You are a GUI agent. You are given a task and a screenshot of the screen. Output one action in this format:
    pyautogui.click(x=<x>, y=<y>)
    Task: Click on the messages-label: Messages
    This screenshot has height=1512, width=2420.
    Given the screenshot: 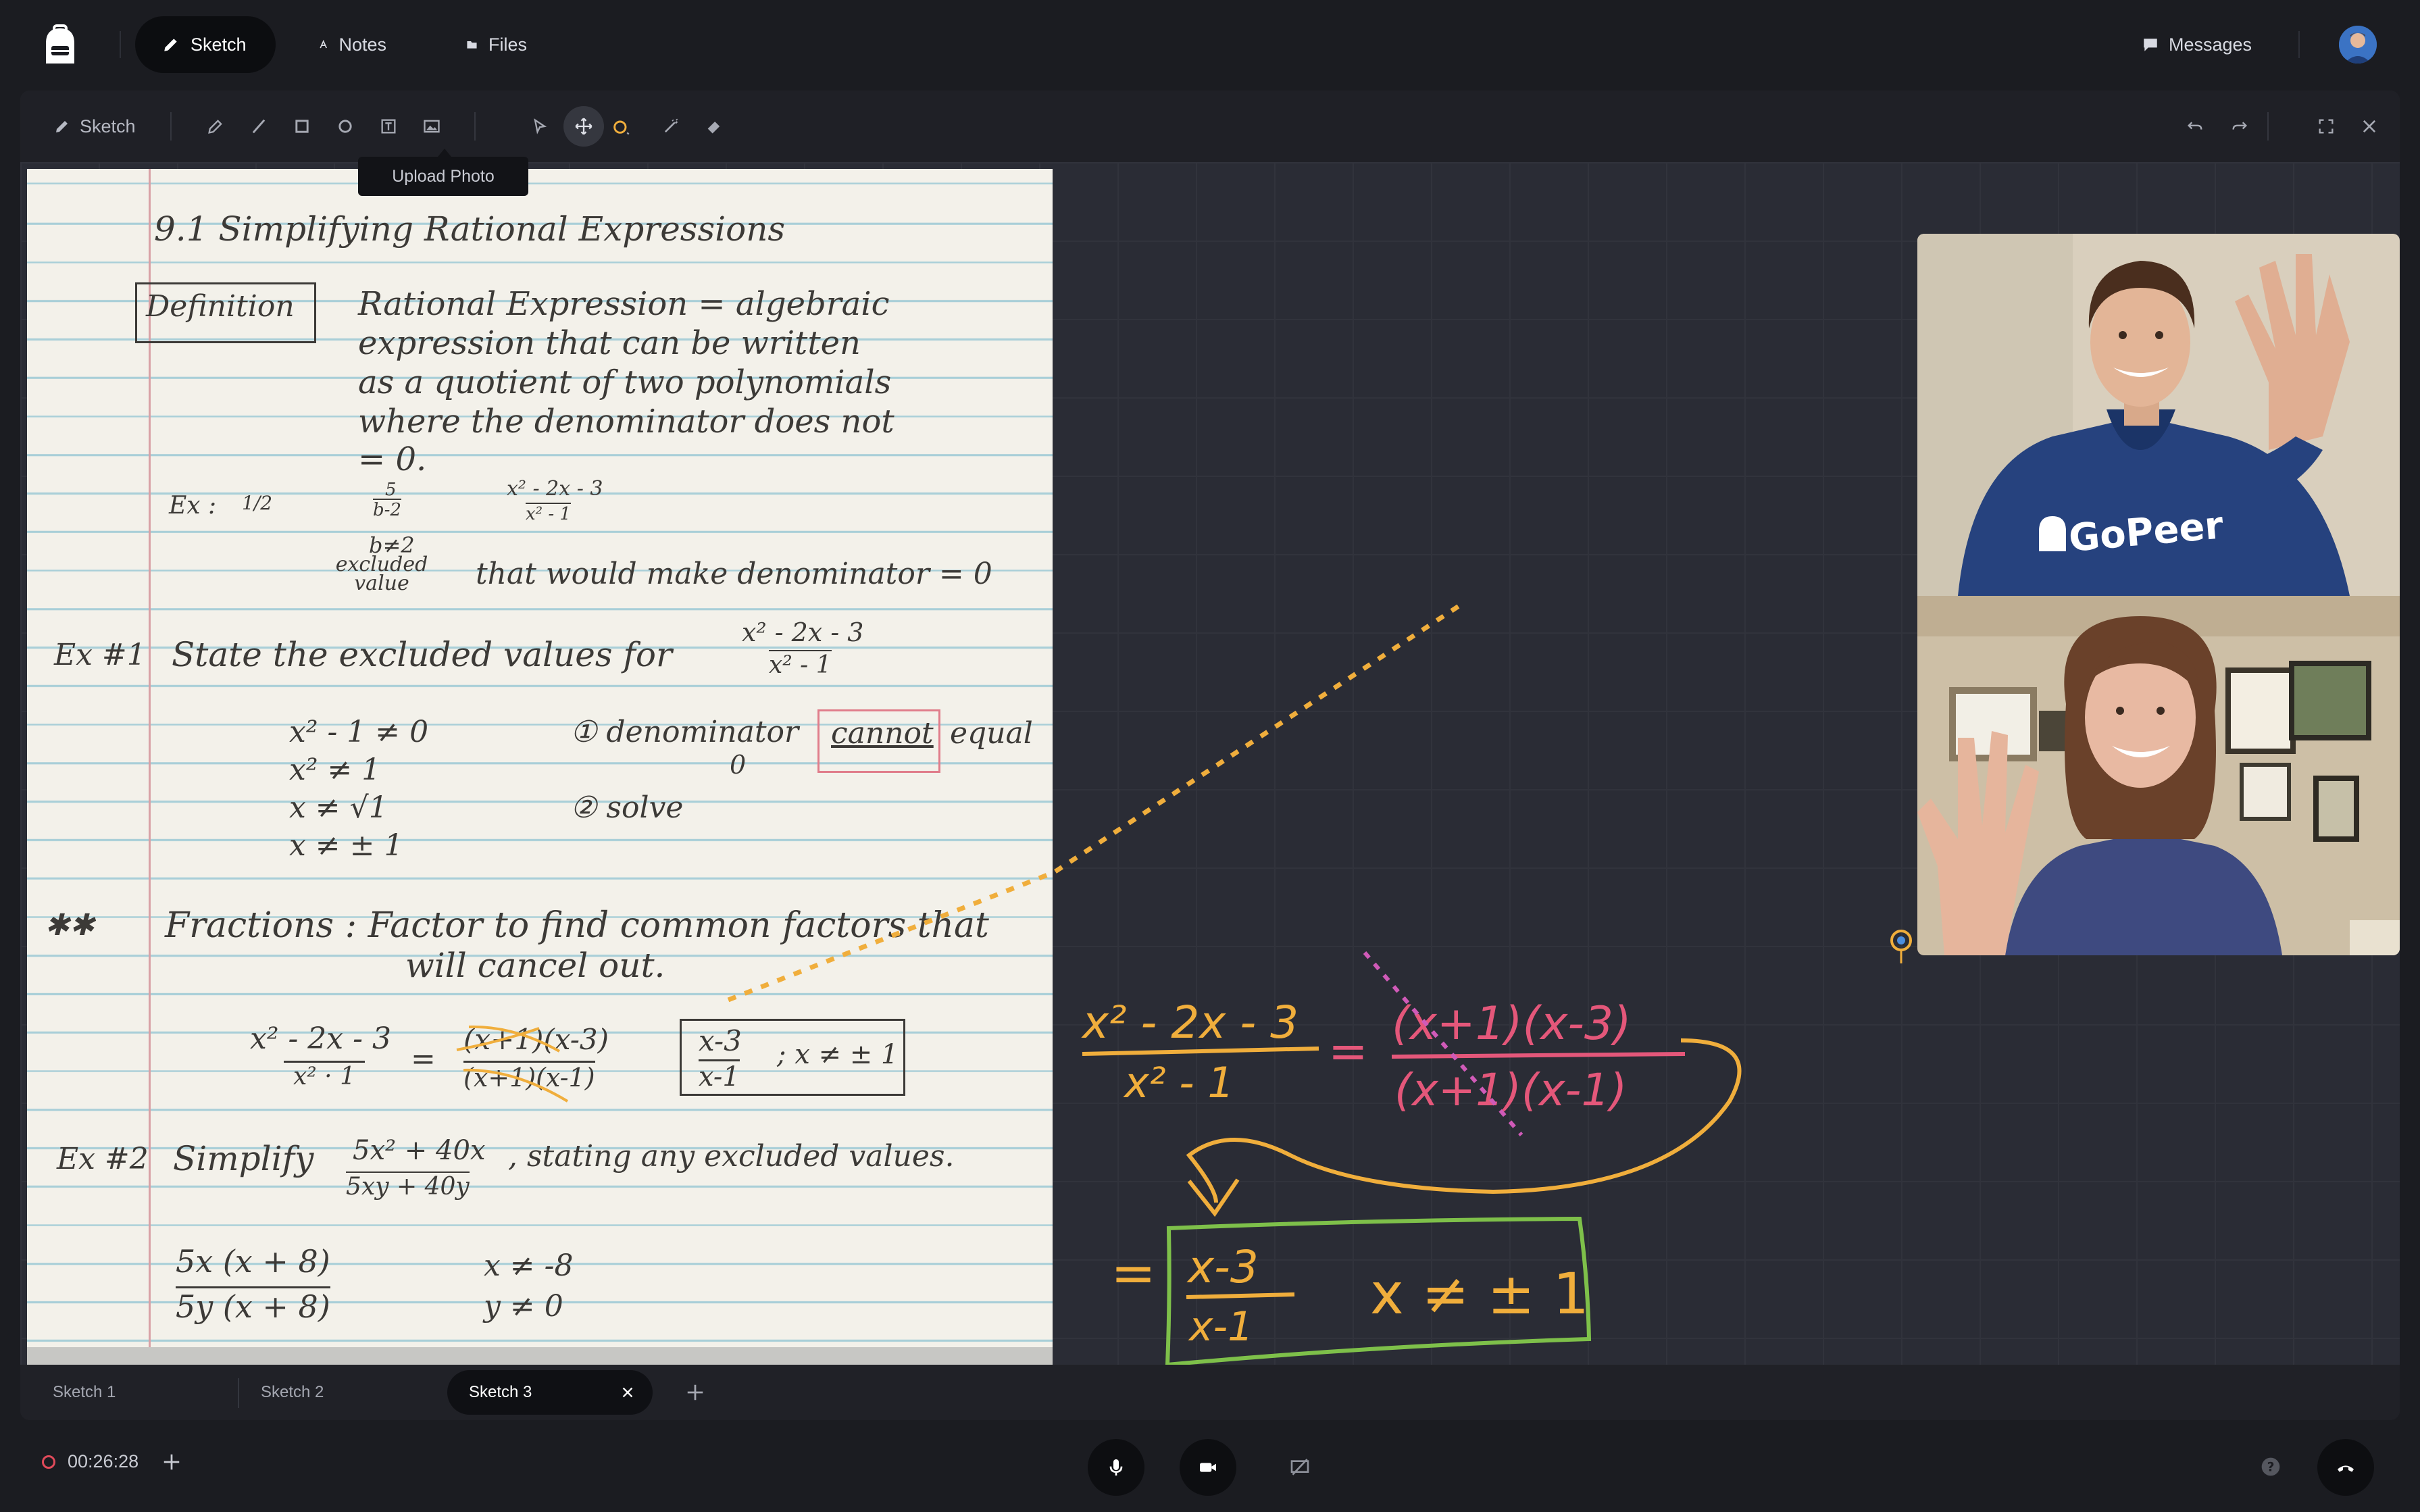 What is the action you would take?
    pyautogui.click(x=2210, y=44)
    